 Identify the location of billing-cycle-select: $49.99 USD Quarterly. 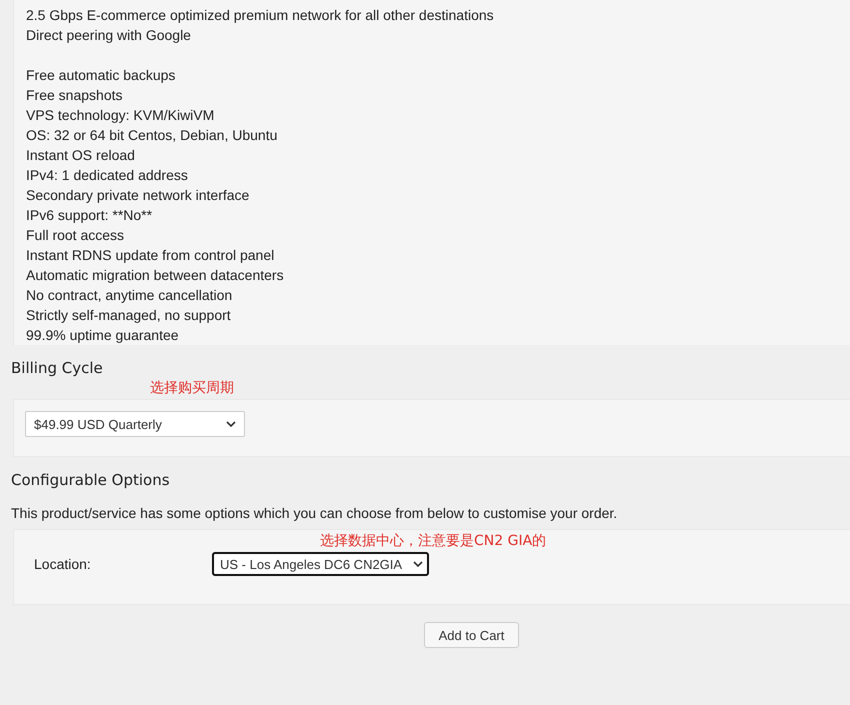
(135, 424).